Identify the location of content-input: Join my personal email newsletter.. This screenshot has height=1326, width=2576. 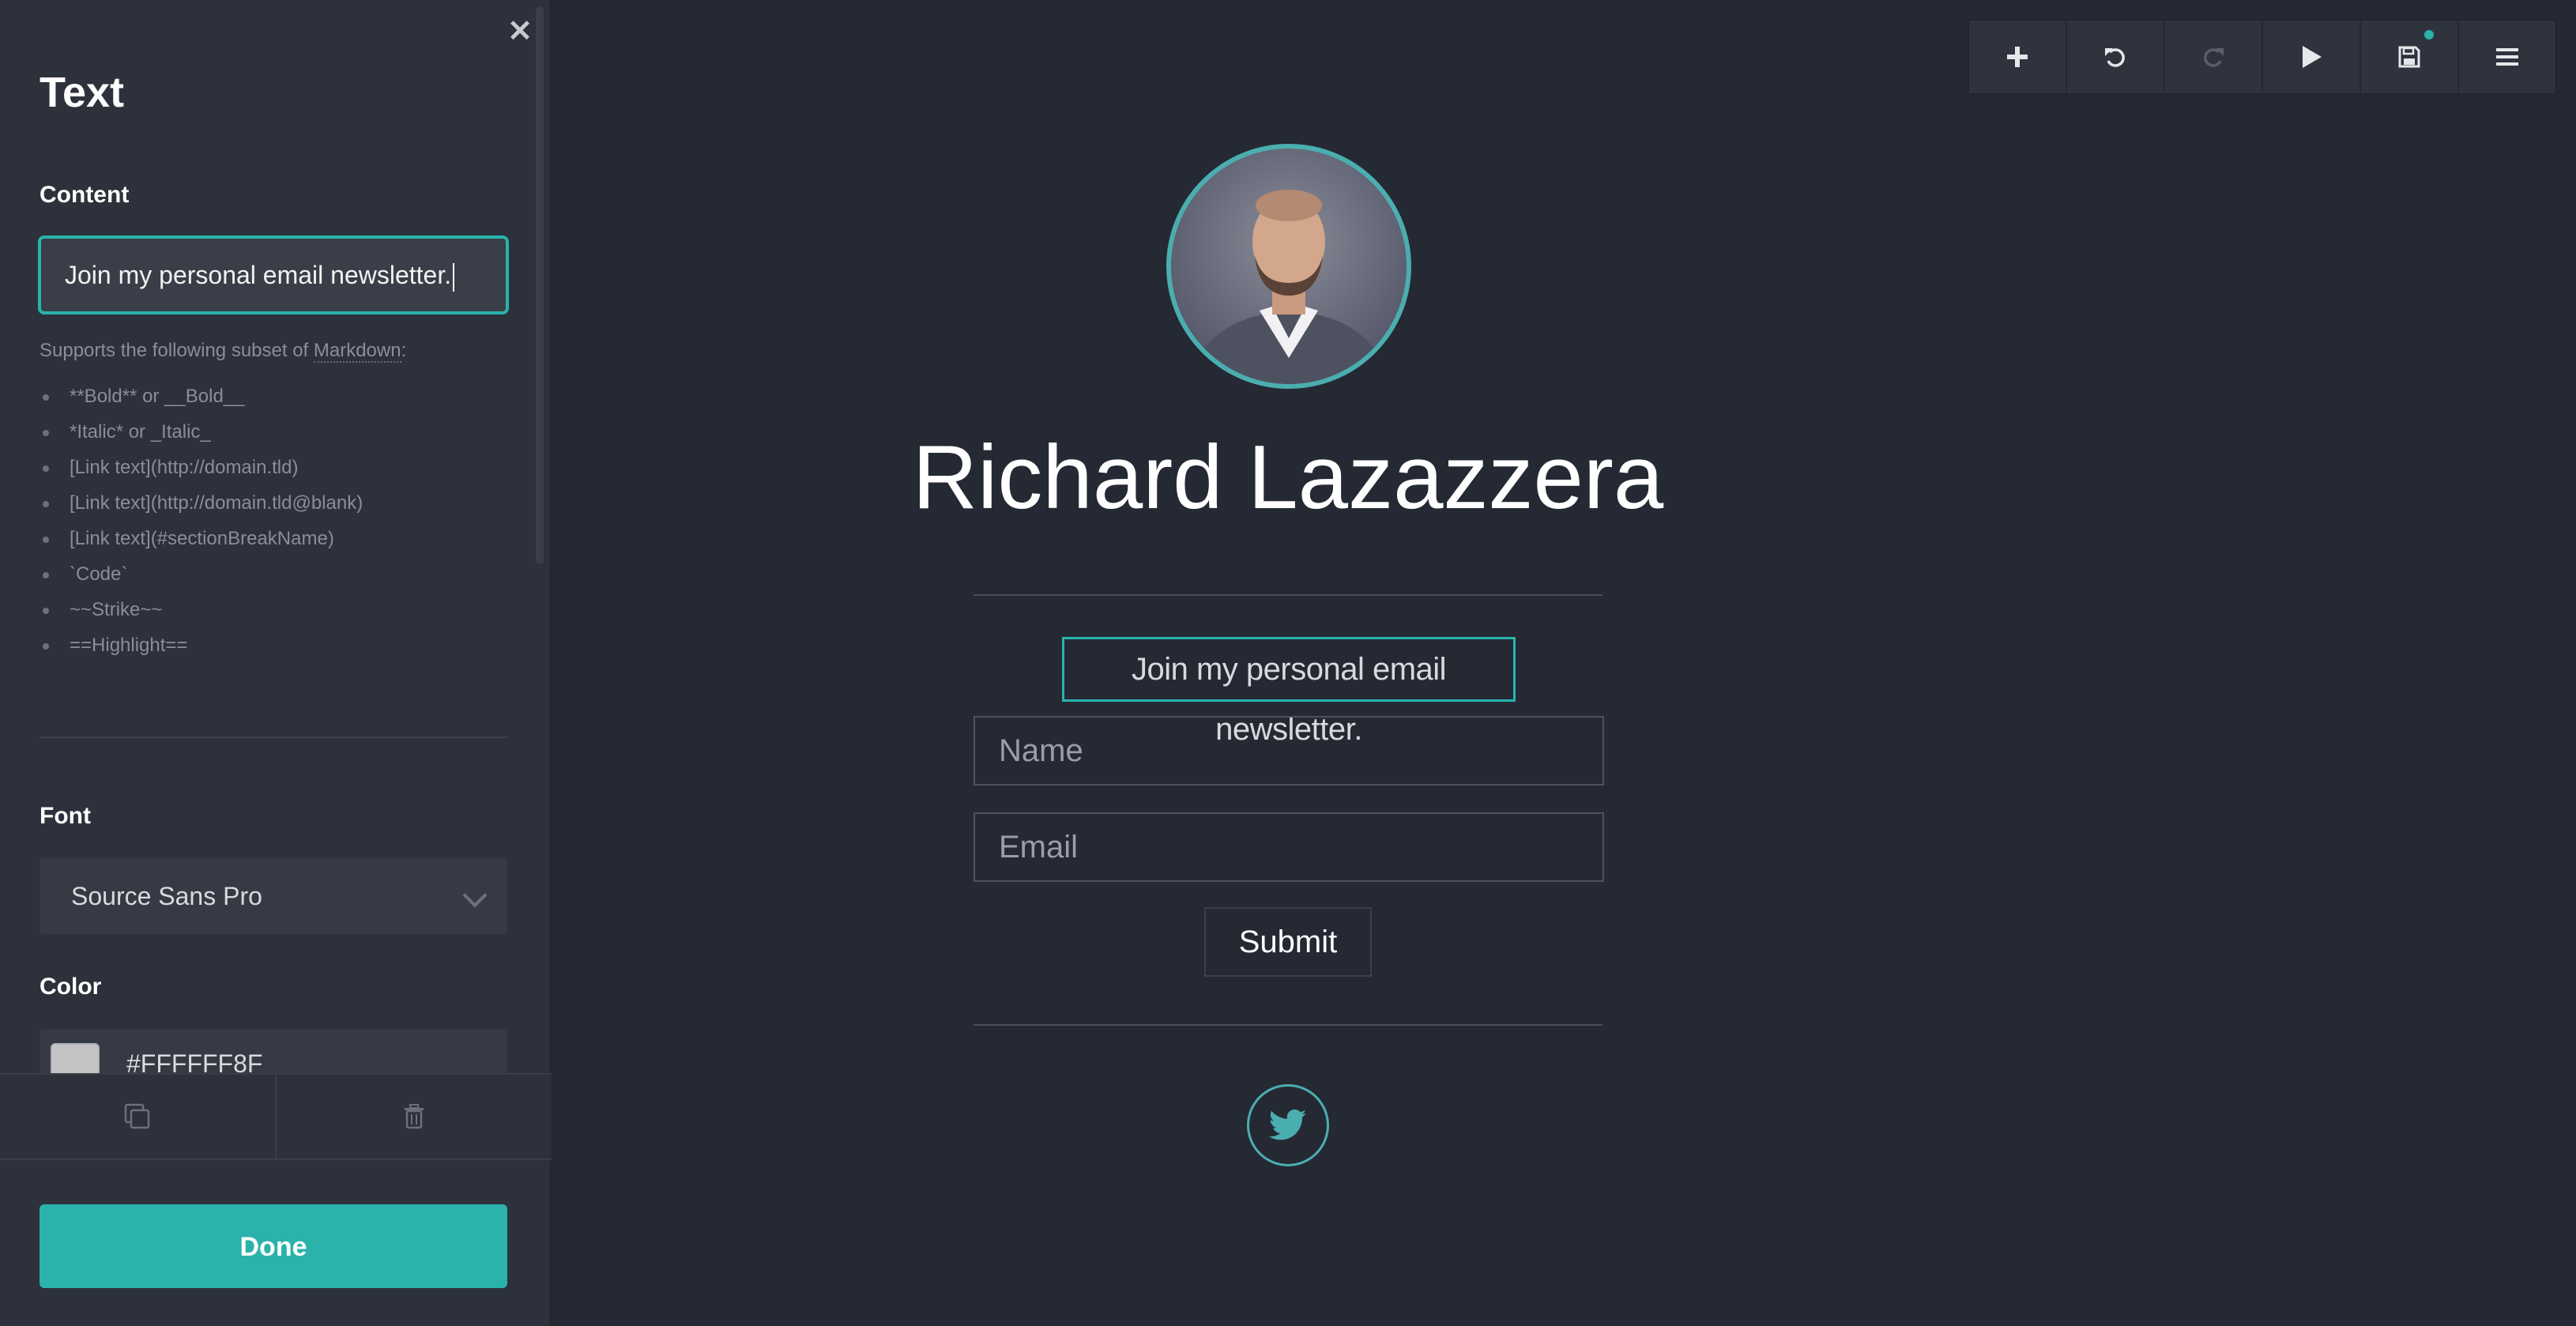
(273, 275).